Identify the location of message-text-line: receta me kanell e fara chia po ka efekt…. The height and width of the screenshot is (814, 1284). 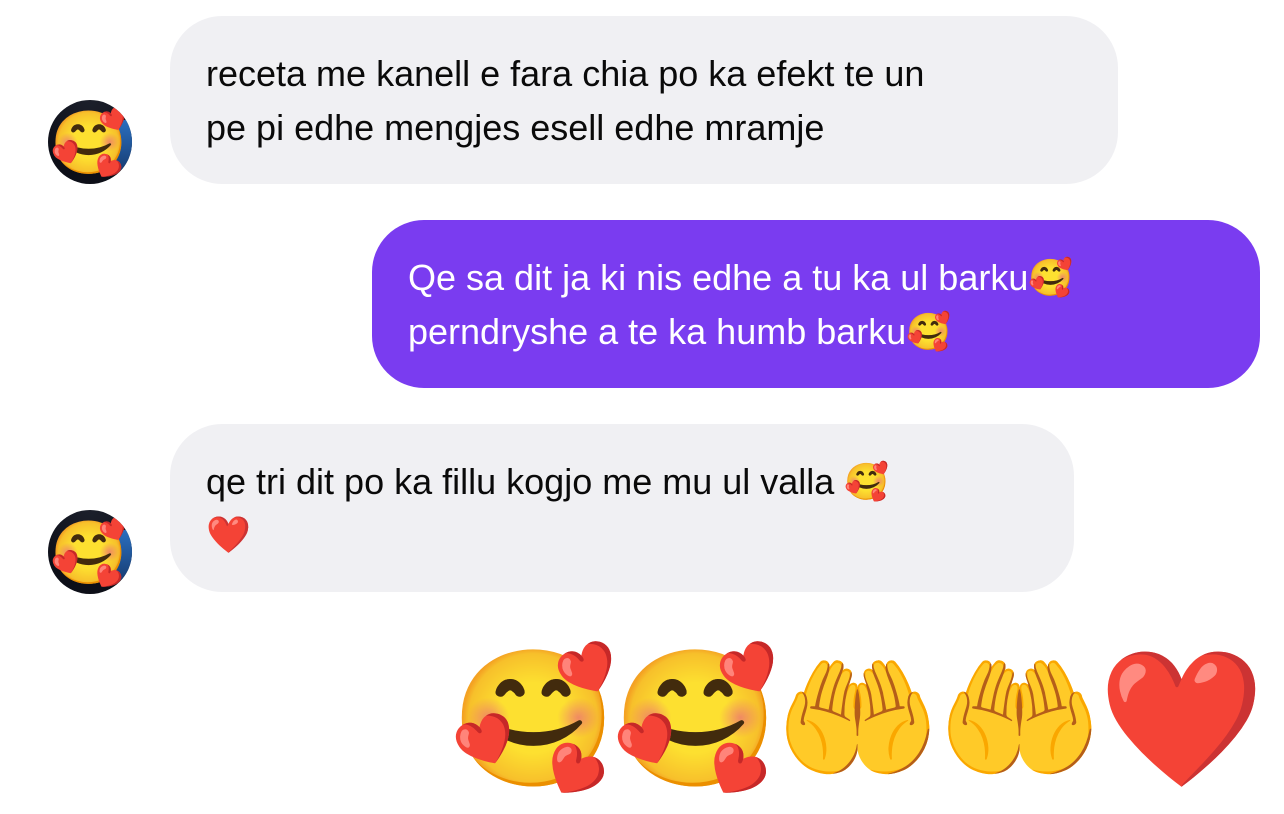
(565, 73).